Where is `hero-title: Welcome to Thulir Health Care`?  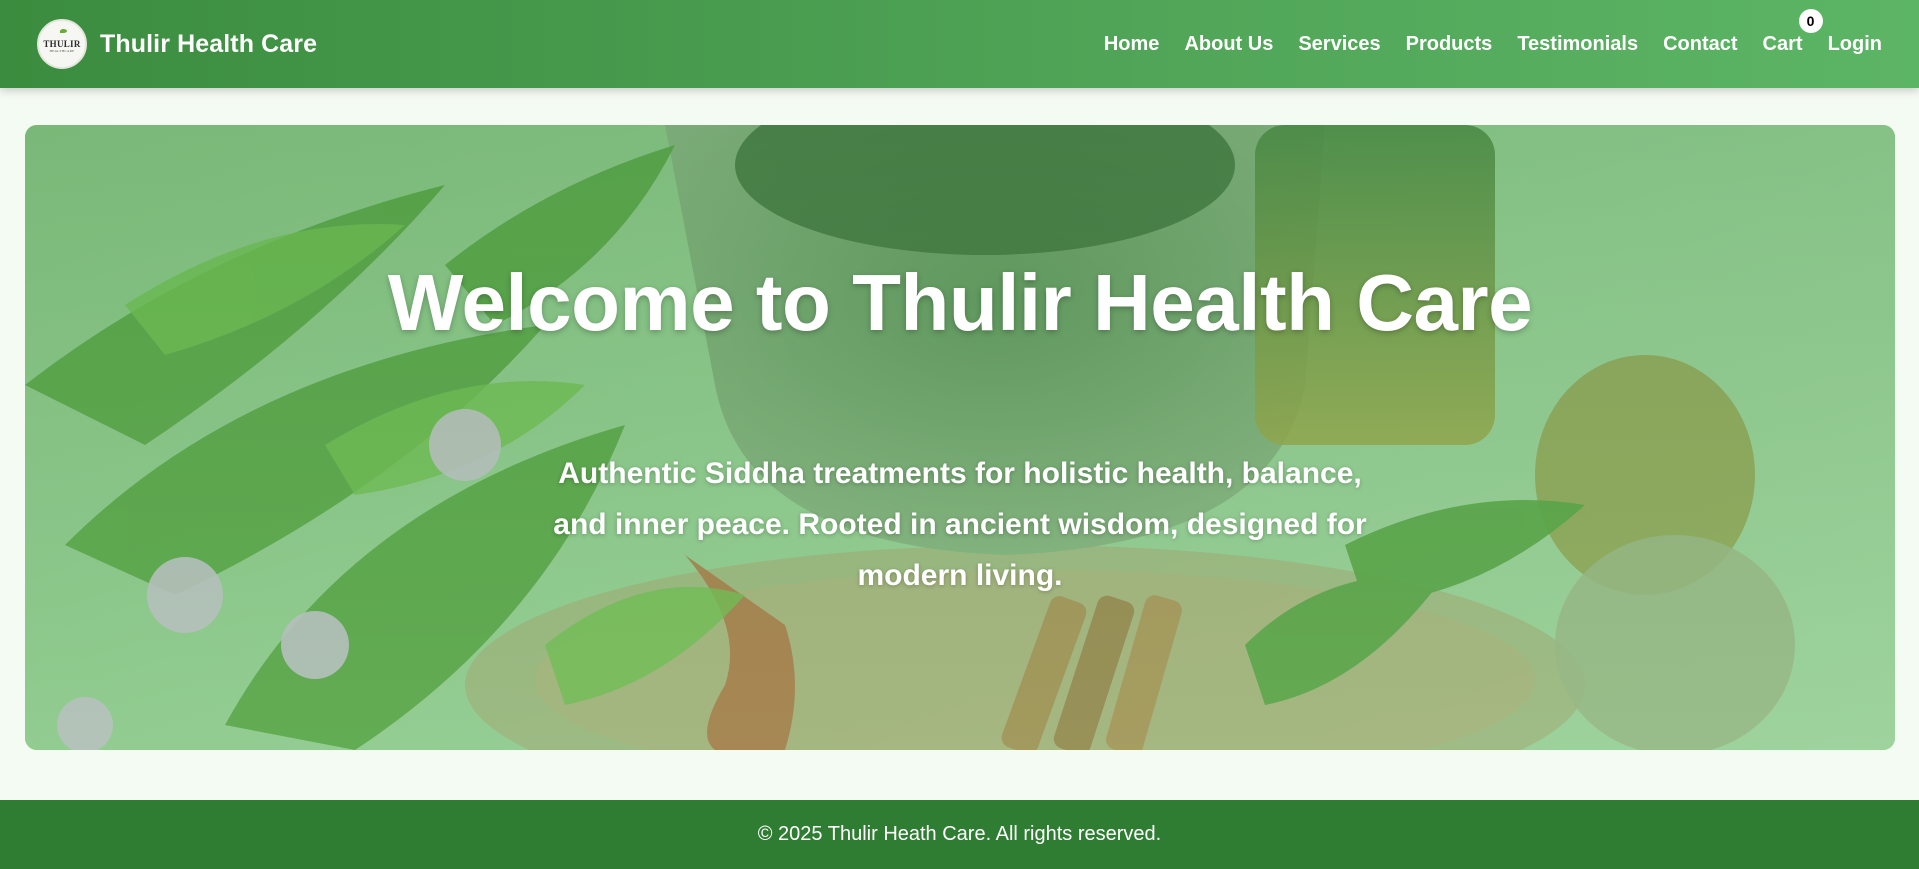 hero-title: Welcome to Thulir Health Care is located at coordinates (960, 302).